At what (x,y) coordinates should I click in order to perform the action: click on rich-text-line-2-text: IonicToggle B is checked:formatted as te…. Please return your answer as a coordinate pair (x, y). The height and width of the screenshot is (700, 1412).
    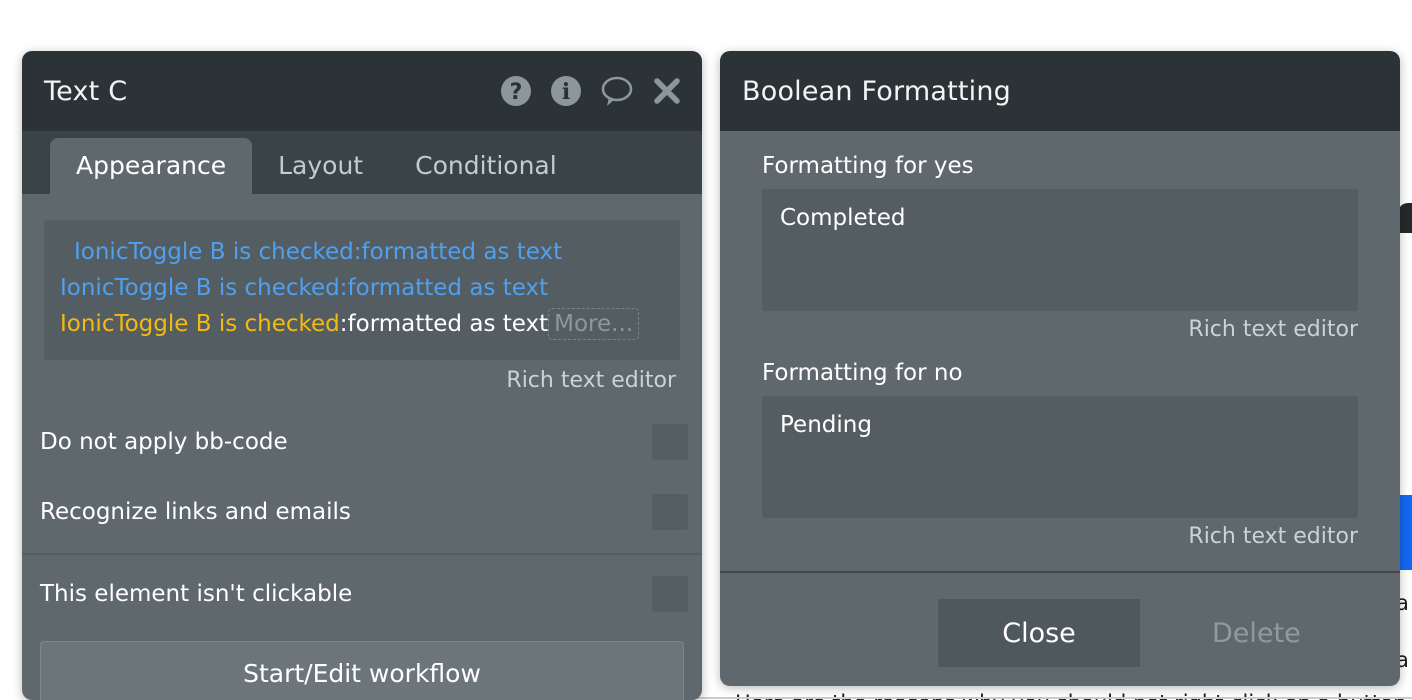
    Looking at the image, I should click on (304, 288).